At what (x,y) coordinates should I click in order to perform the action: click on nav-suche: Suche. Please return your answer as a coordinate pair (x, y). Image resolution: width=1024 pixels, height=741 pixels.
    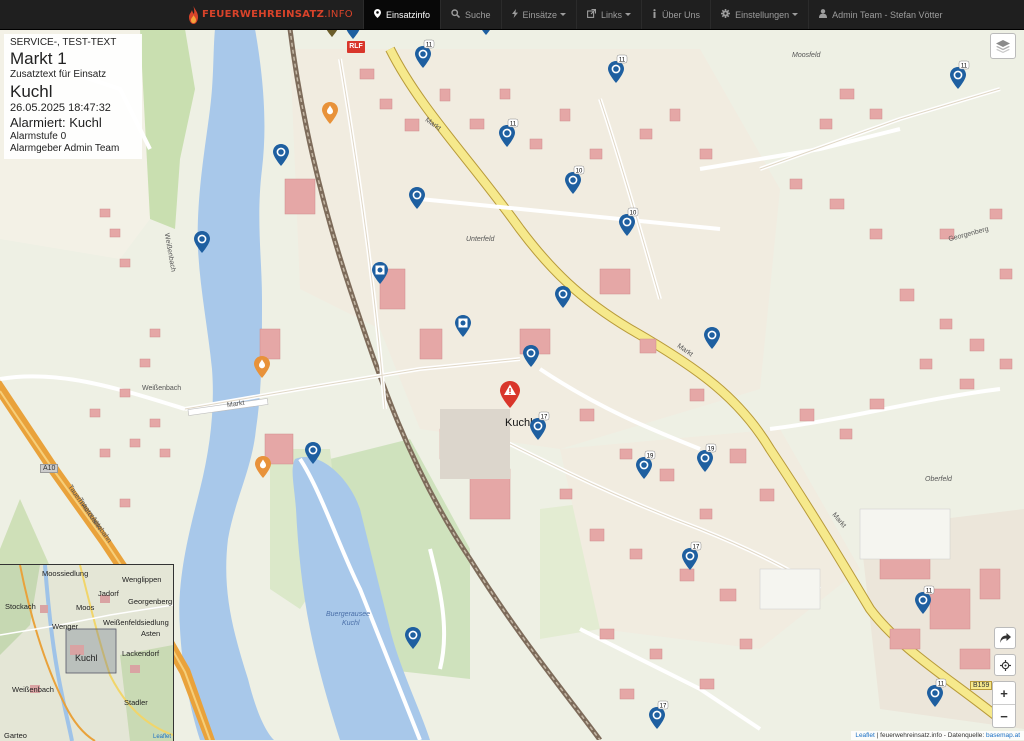
    Looking at the image, I should click on (470, 14).